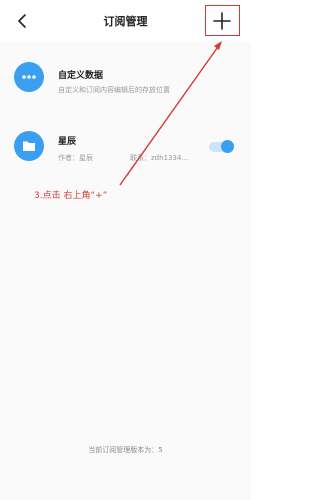  Describe the element at coordinates (170, 113) in the screenshot. I see `annotation-arrow` at that location.